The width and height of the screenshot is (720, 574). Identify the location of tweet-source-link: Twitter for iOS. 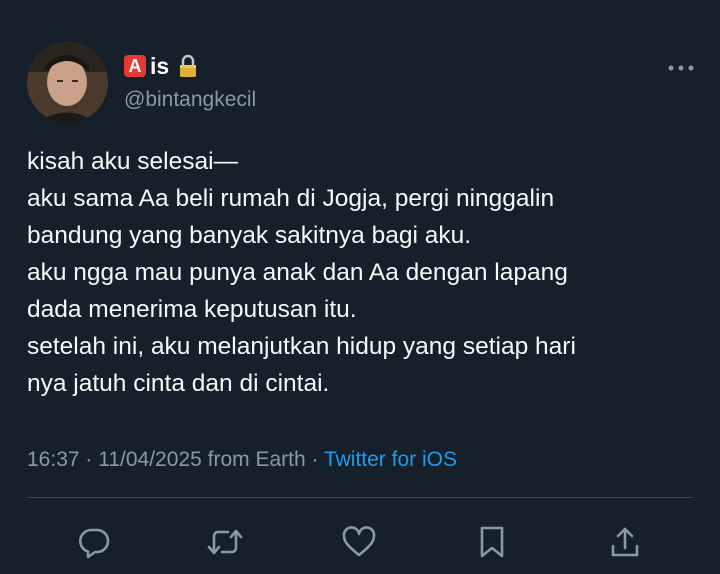
(390, 459).